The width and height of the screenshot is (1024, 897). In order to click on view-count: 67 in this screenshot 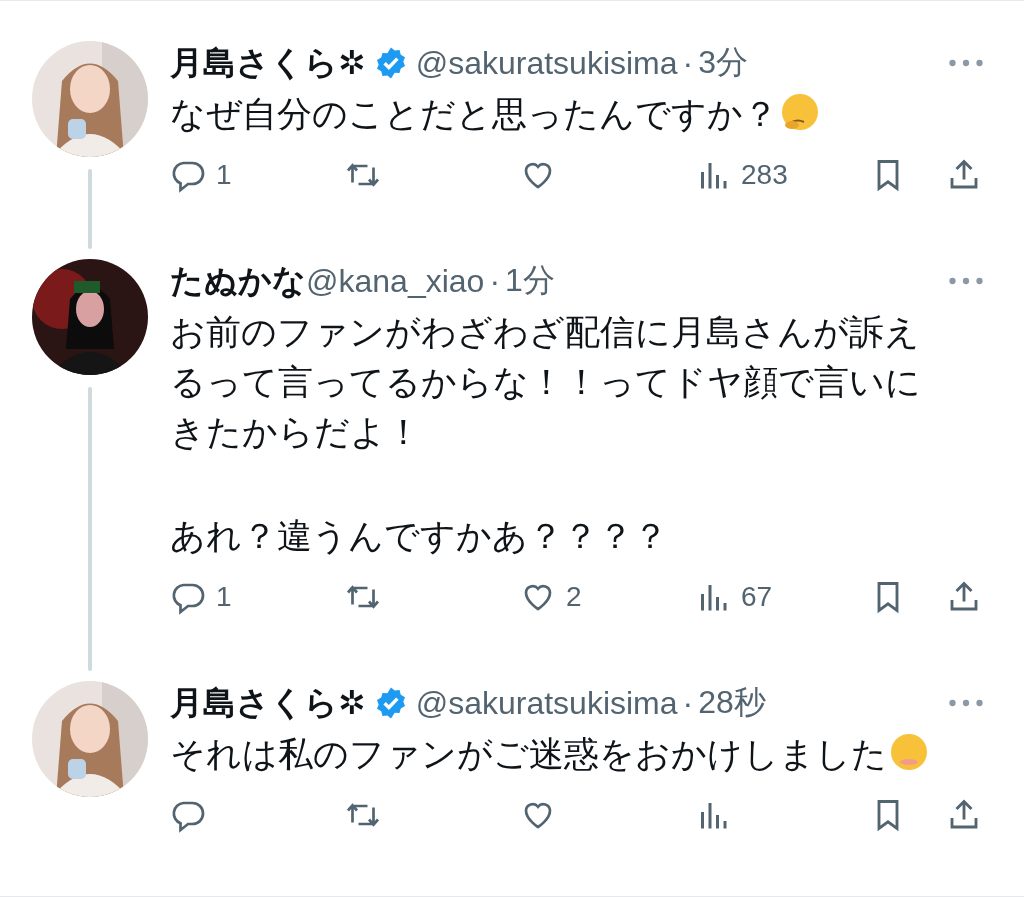, I will do `click(757, 597)`.